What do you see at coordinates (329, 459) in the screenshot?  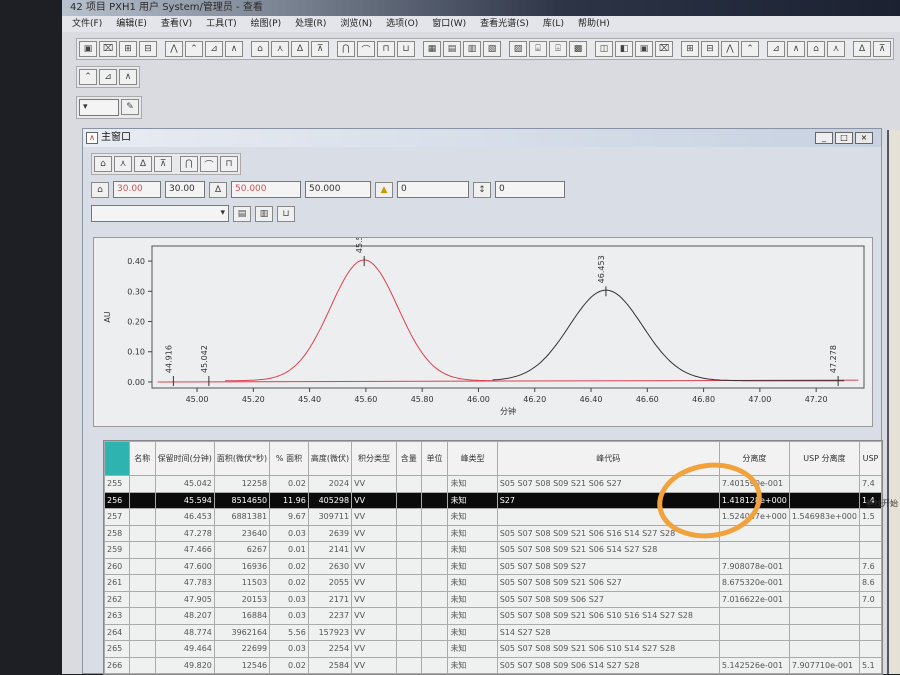 I see `column-header: 高度(微伏)` at bounding box center [329, 459].